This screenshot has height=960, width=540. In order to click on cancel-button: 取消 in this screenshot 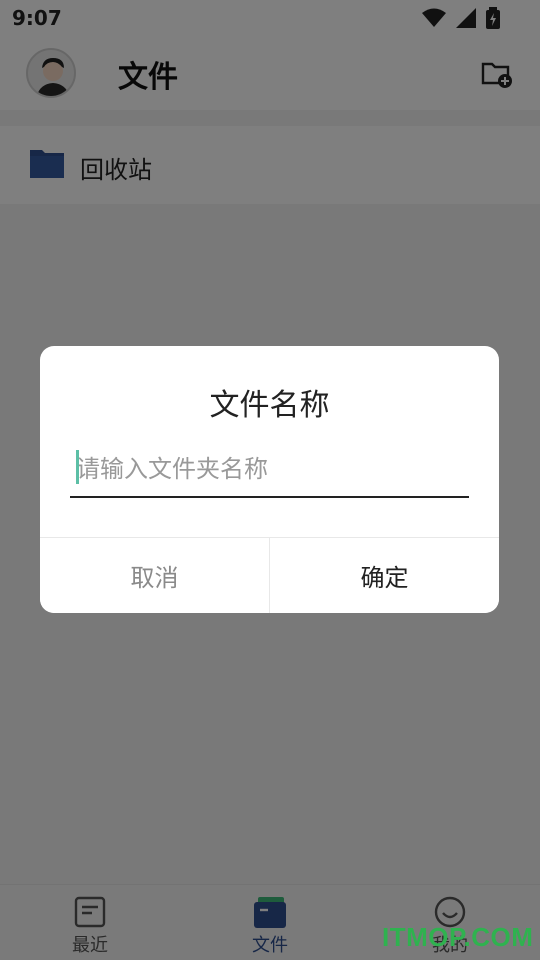, I will do `click(155, 575)`.